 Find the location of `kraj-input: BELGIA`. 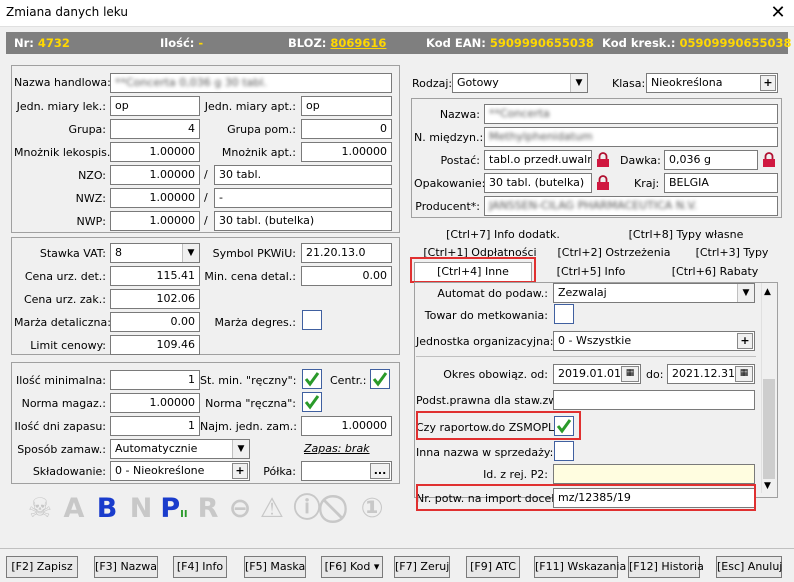

kraj-input: BELGIA is located at coordinates (721, 183).